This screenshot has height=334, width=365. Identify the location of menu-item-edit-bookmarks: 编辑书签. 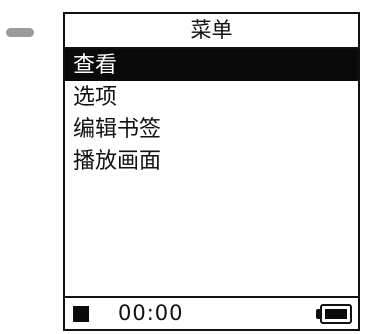
(211, 129).